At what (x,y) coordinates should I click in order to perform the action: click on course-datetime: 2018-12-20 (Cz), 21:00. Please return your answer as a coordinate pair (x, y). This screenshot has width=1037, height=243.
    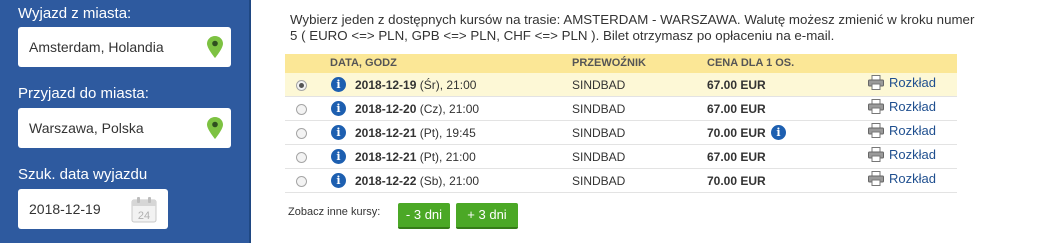
    Looking at the image, I should click on (417, 109).